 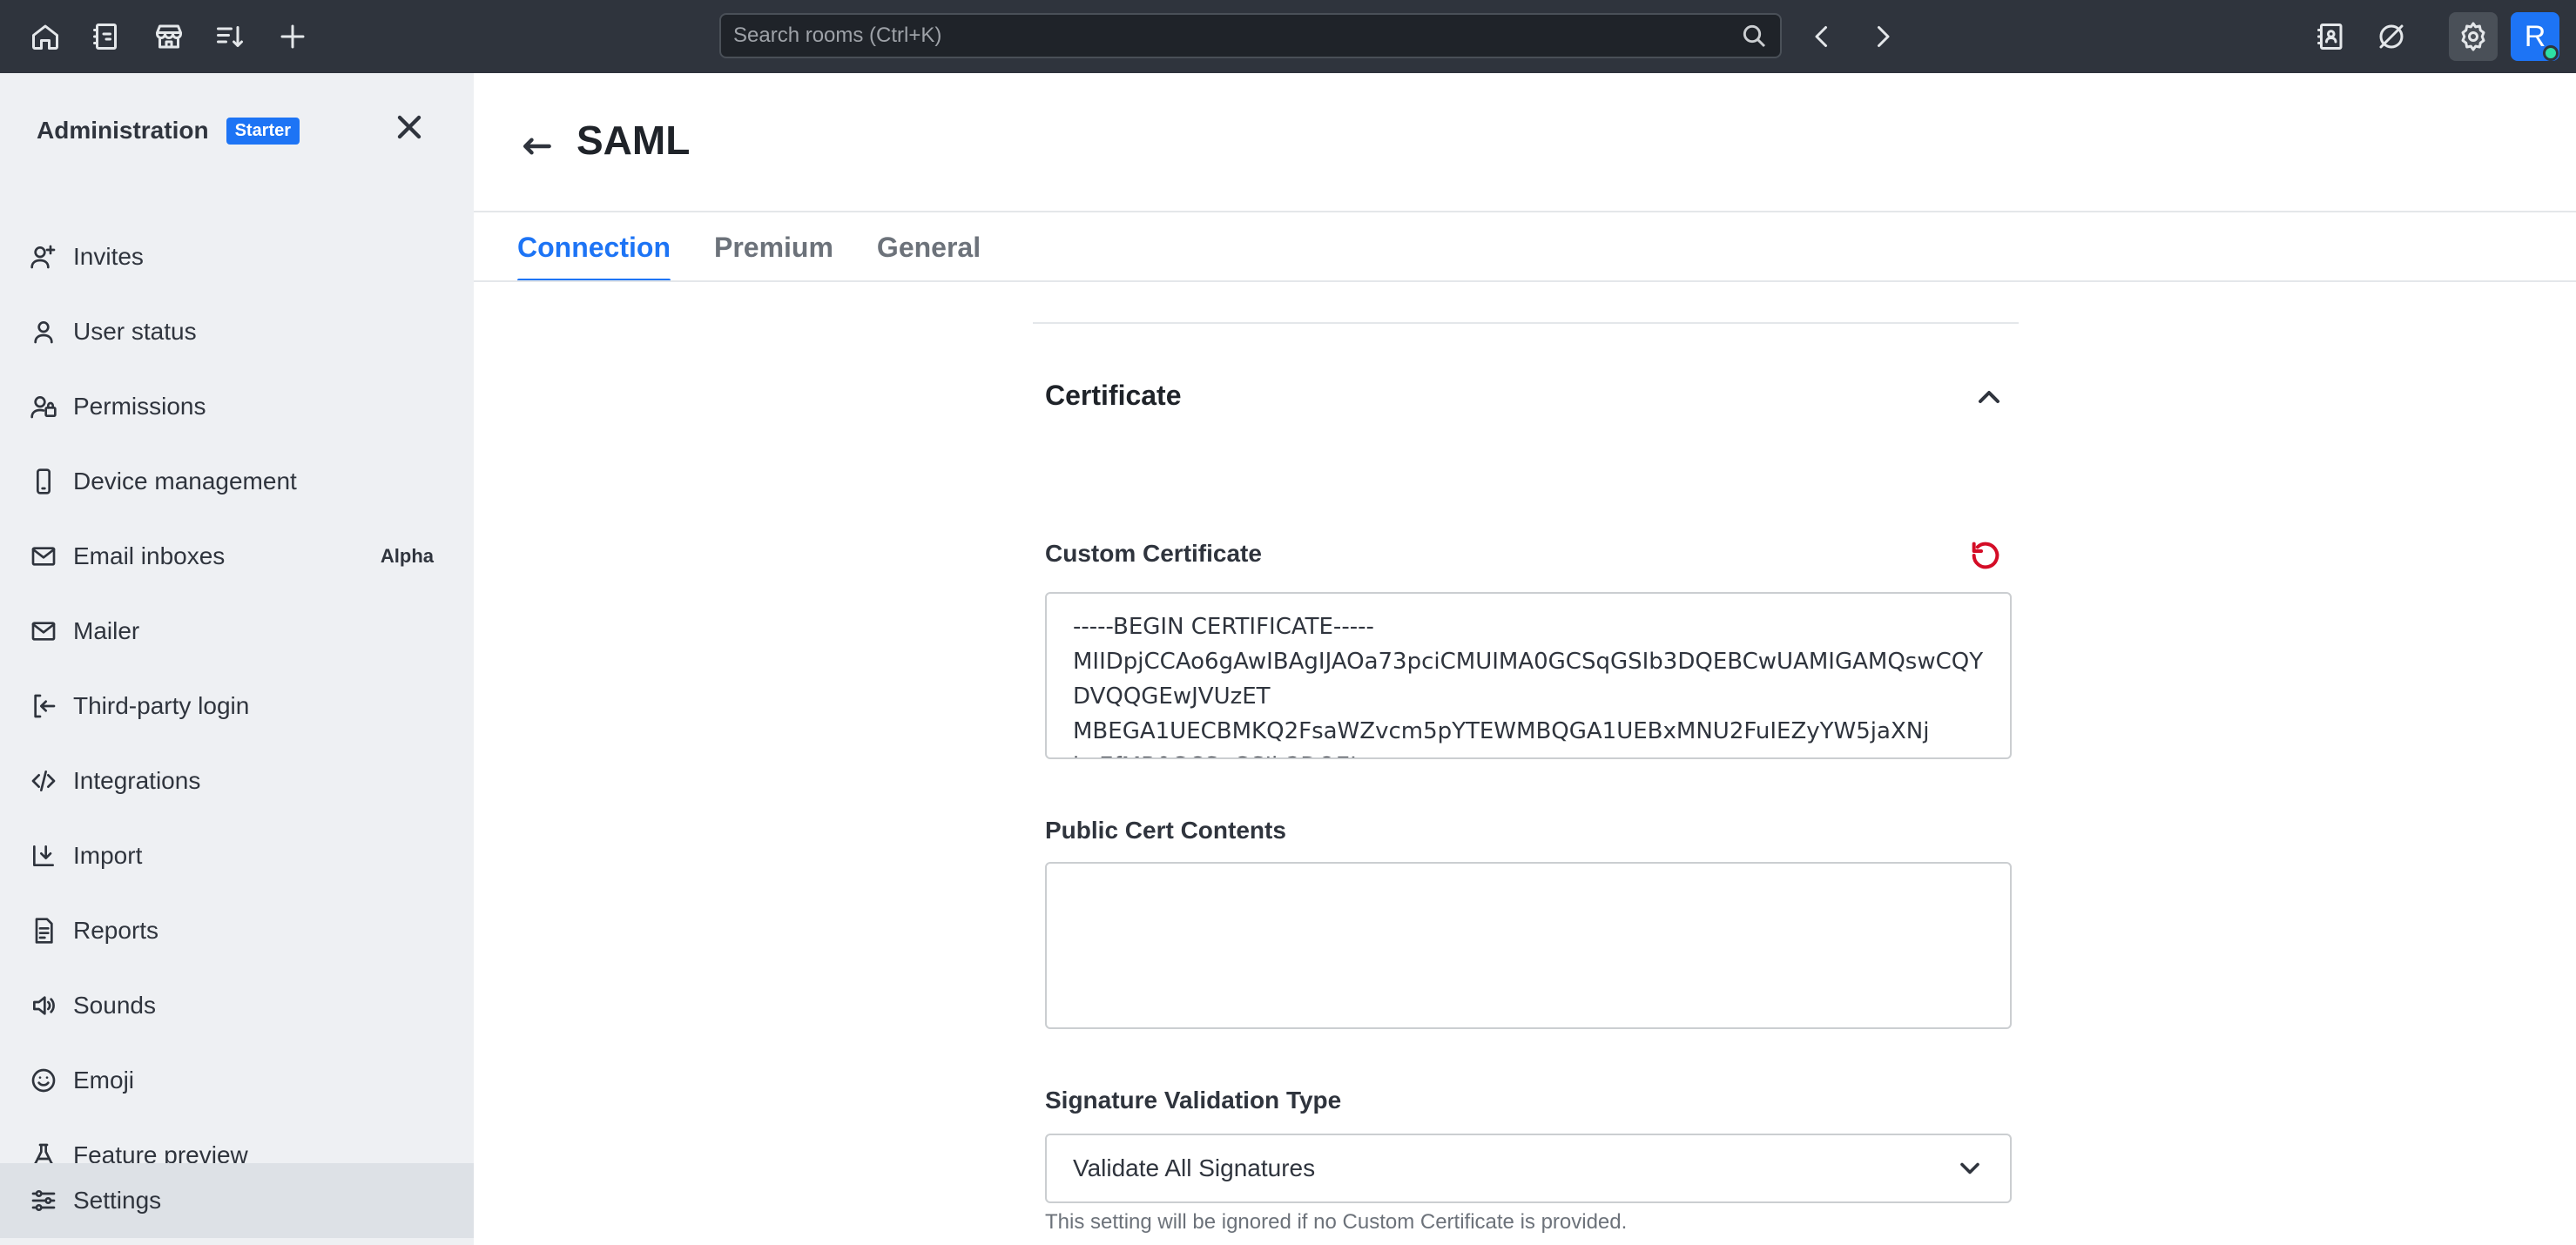 What do you see at coordinates (237, 1080) in the screenshot?
I see `sidebar-item-emoji: Emoji` at bounding box center [237, 1080].